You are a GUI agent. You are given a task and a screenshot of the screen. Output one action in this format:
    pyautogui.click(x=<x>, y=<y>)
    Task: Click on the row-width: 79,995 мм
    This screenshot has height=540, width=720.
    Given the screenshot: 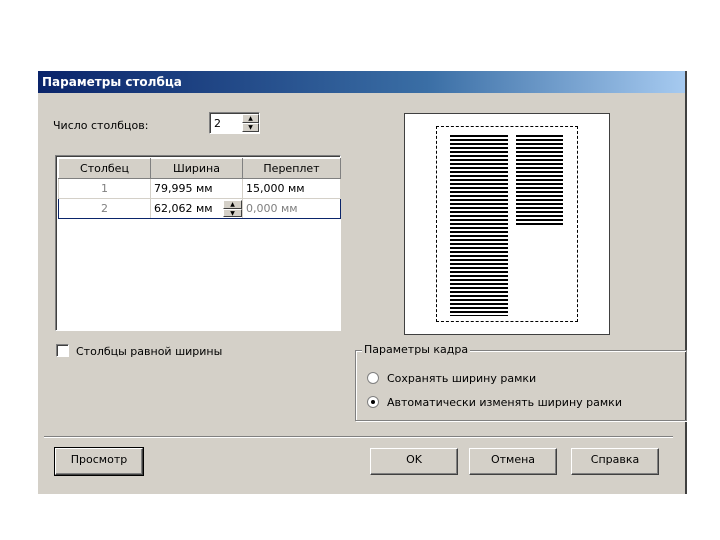 What is the action you would take?
    pyautogui.click(x=196, y=188)
    